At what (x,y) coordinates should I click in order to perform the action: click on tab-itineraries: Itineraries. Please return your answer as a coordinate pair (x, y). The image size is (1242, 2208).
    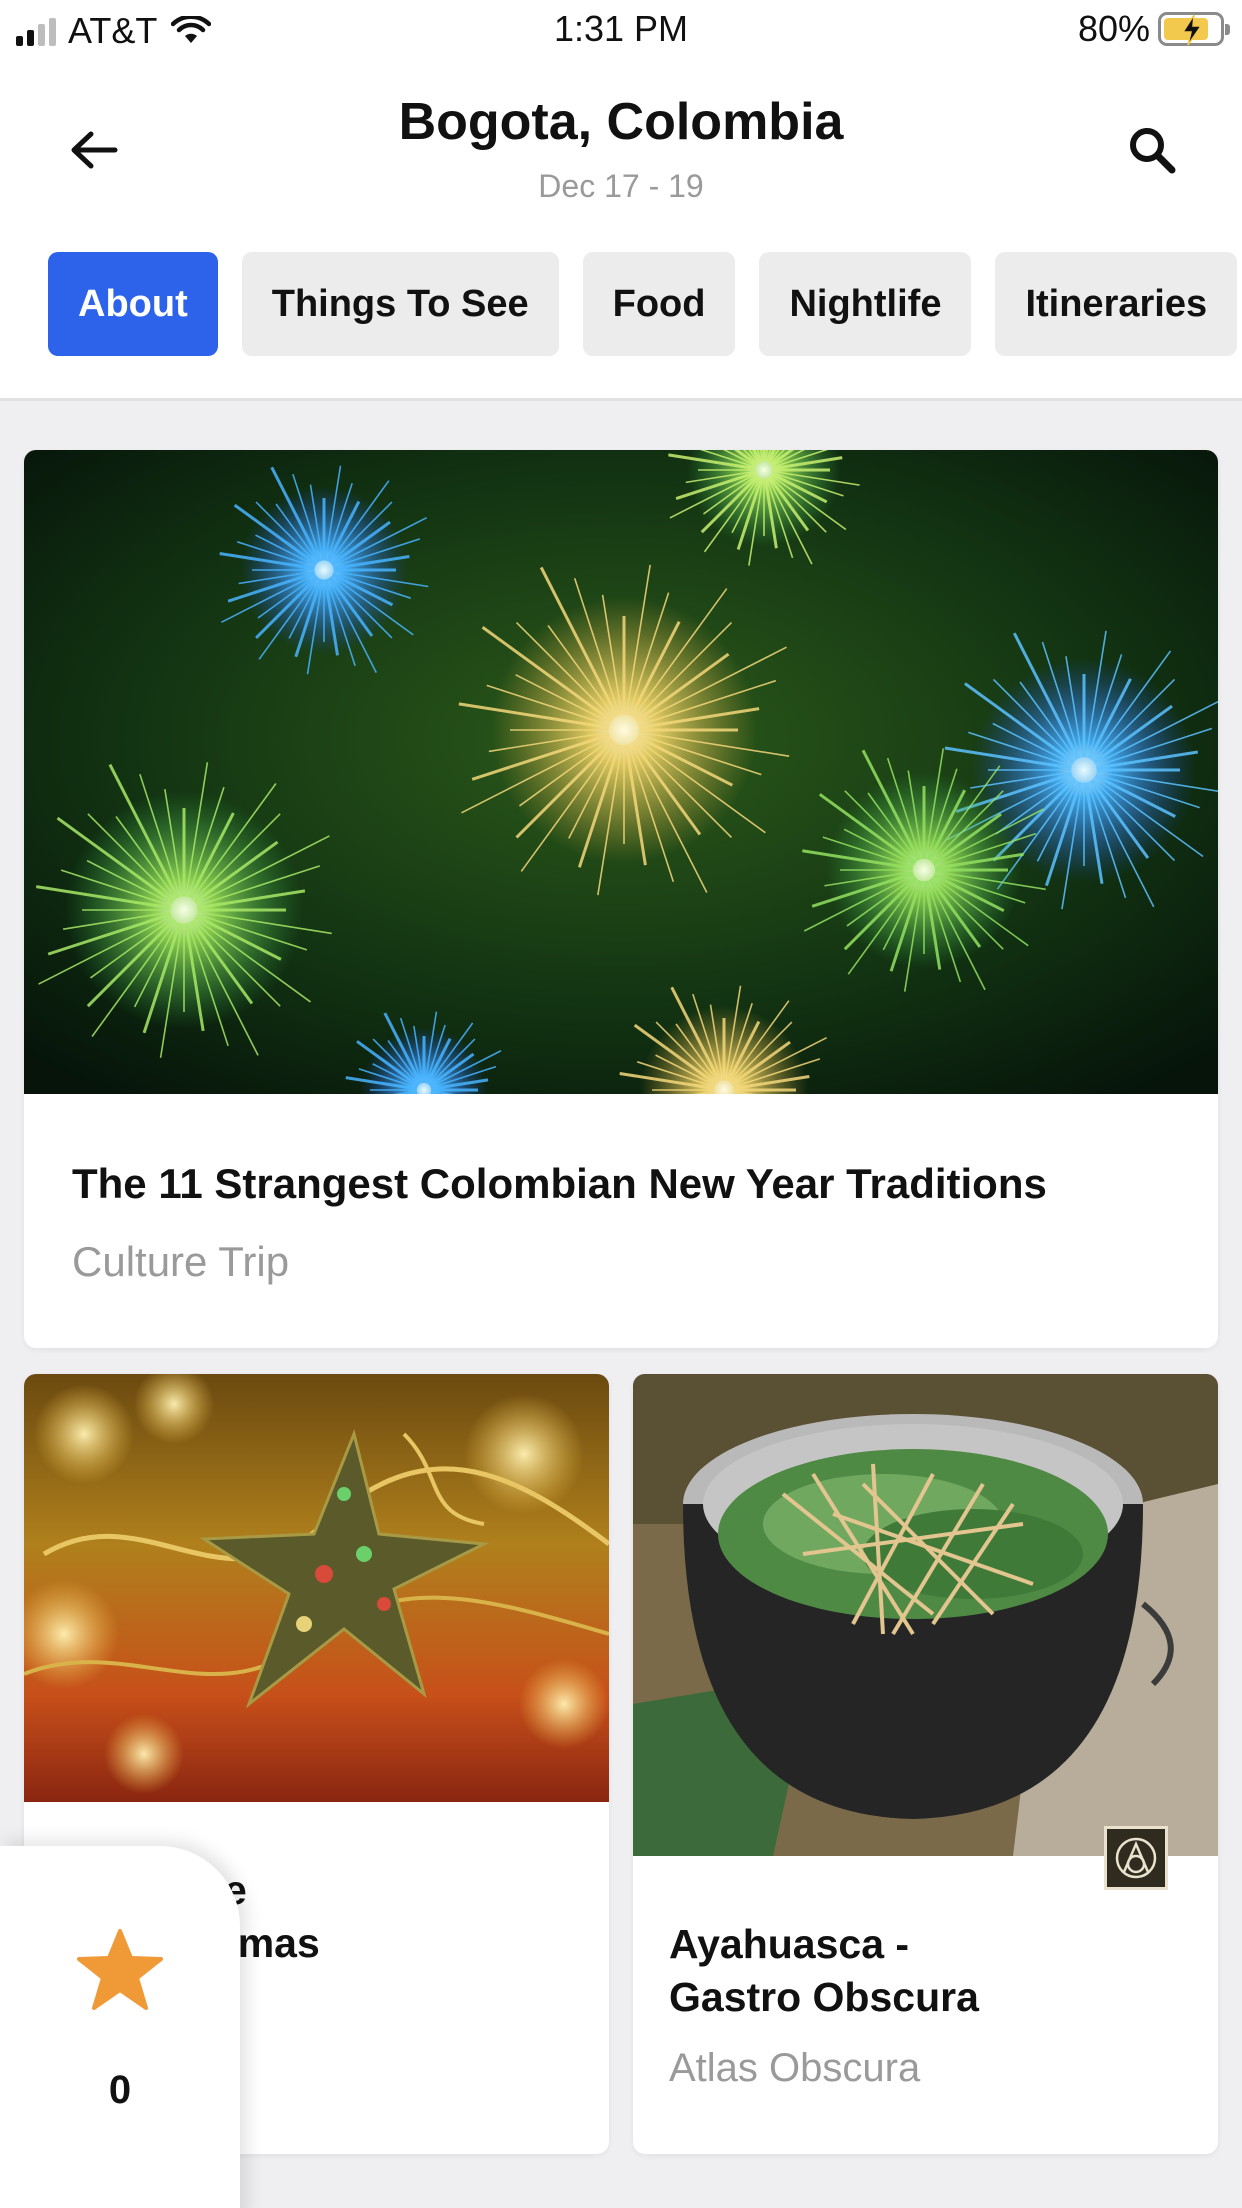
    Looking at the image, I should click on (1116, 304).